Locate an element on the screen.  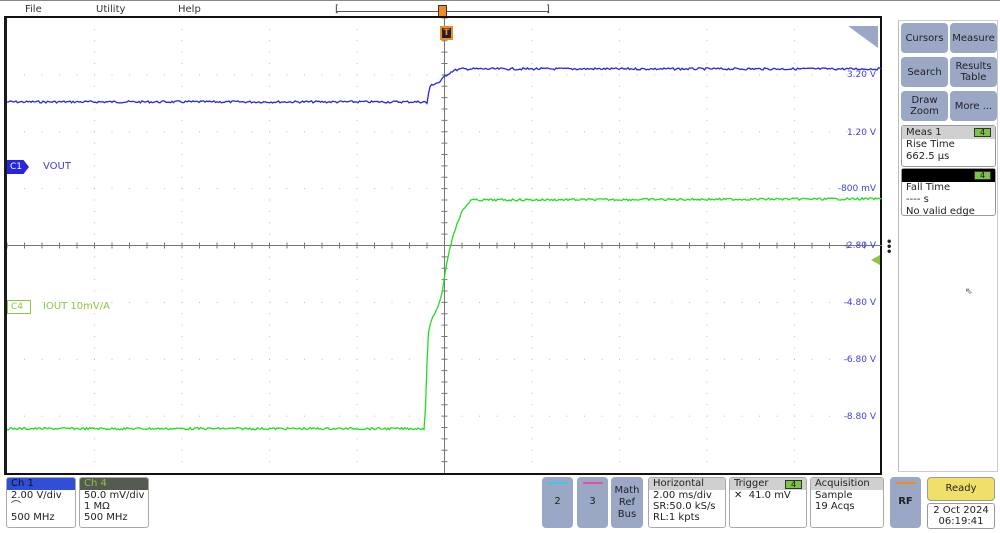
meas2-source: 4 is located at coordinates (982, 175).